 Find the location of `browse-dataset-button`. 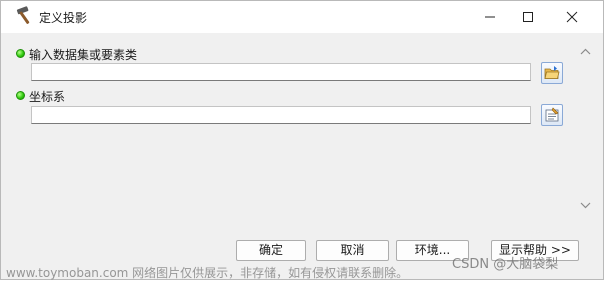

browse-dataset-button is located at coordinates (552, 73).